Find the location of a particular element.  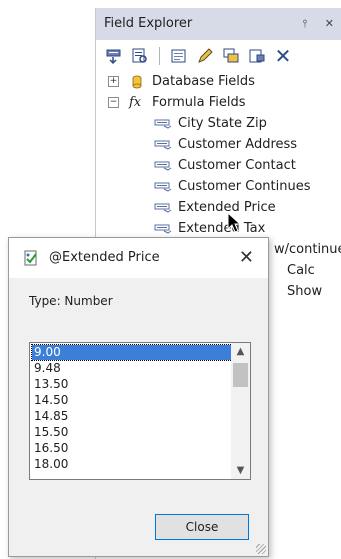

tree-item-label: Customer Contact is located at coordinates (237, 165).